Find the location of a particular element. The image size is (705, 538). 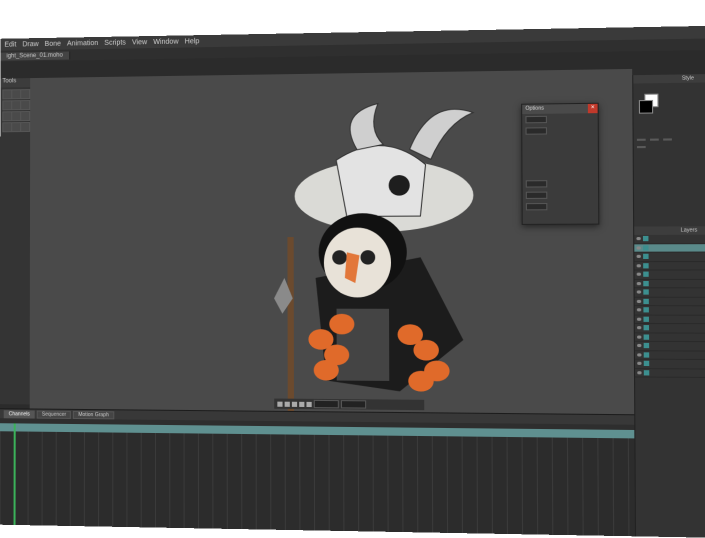

right-horn-shape is located at coordinates (441, 134).